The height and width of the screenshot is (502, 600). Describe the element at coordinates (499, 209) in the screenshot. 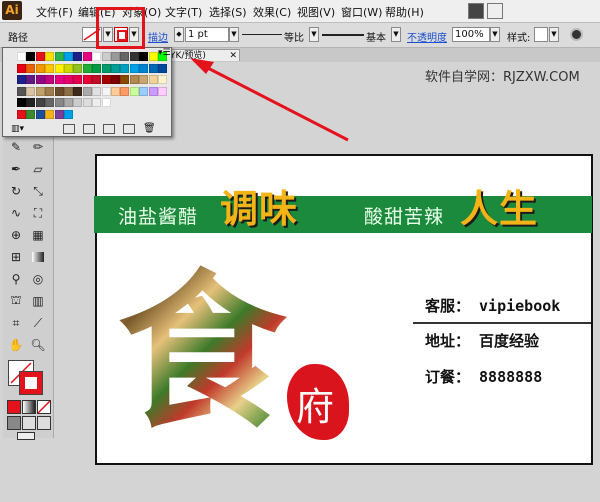

I see `slogan-right-big: 人生` at that location.